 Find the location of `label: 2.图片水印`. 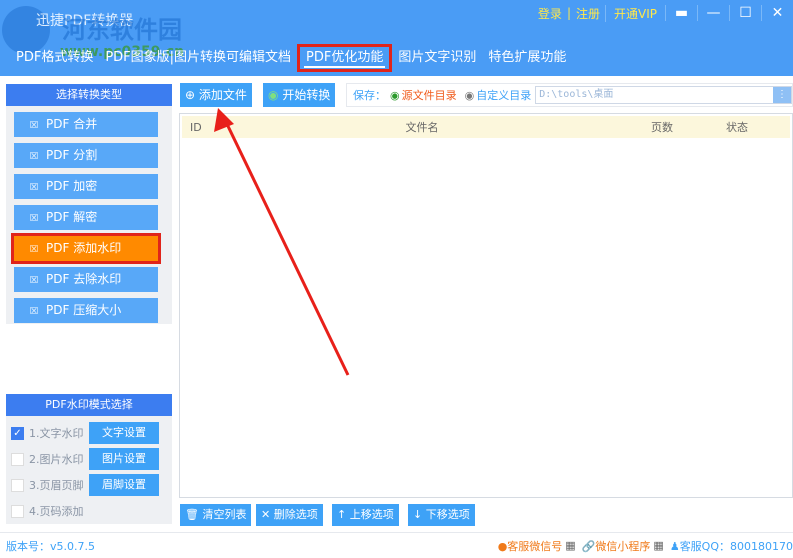

label: 2.图片水印 is located at coordinates (56, 459).